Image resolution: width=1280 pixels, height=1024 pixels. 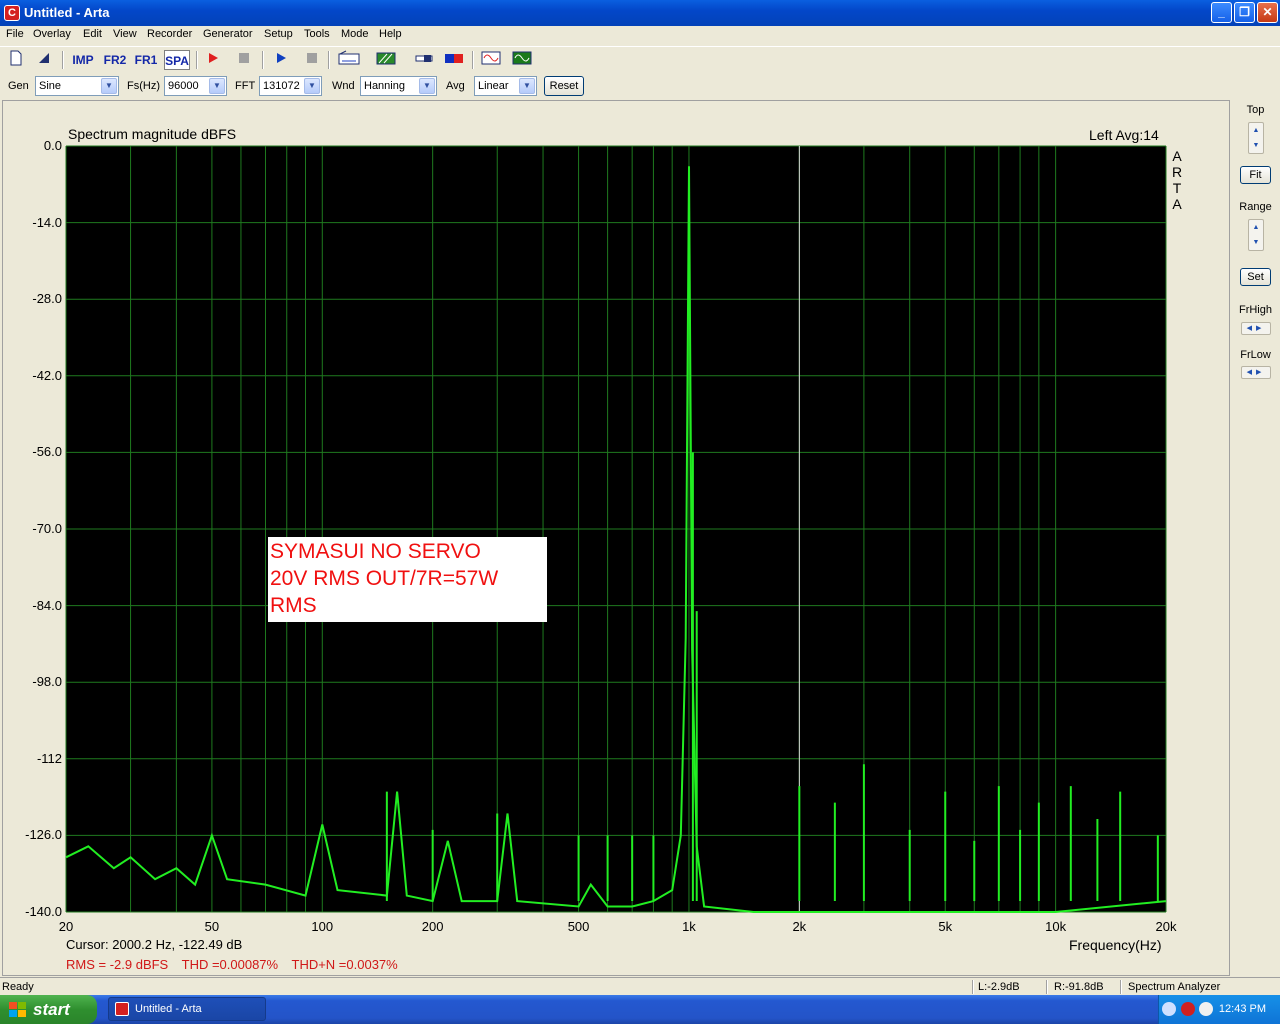 What do you see at coordinates (47, 222) in the screenshot?
I see `y-tick-label: -14.0` at bounding box center [47, 222].